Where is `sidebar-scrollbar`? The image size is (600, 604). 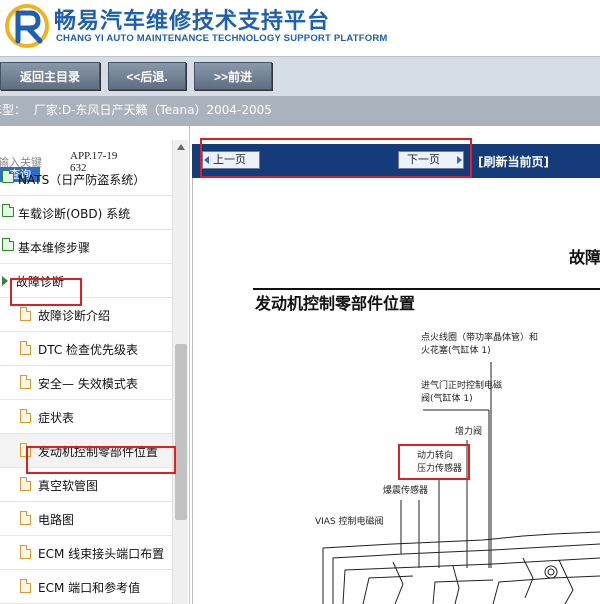 sidebar-scrollbar is located at coordinates (180, 372).